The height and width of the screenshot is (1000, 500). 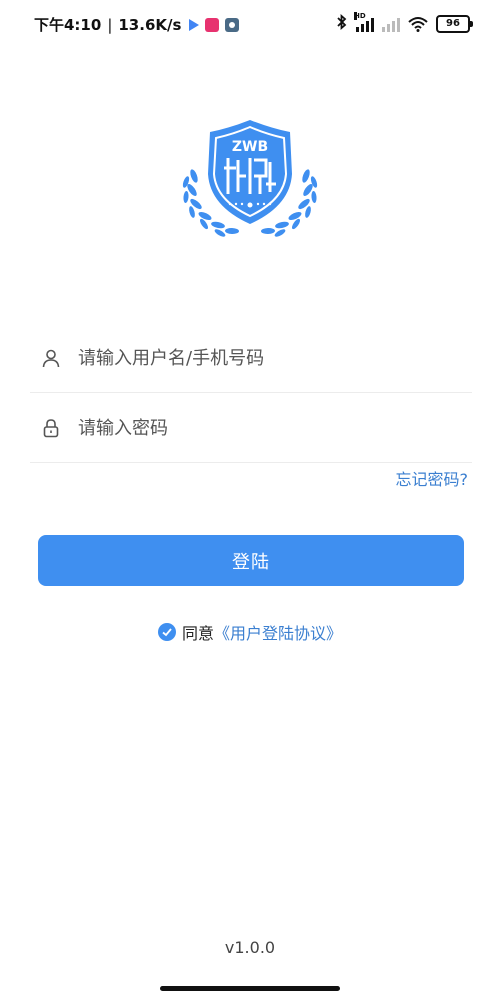 What do you see at coordinates (68, 25) in the screenshot?
I see `status-time: 下午4:10` at bounding box center [68, 25].